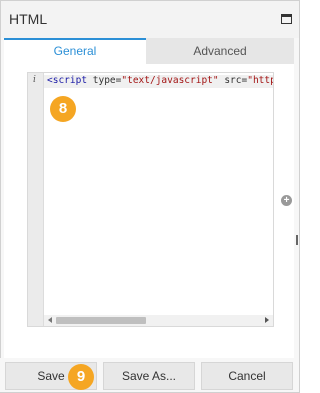 This screenshot has width=320, height=393. What do you see at coordinates (233, 80) in the screenshot?
I see `code-attr-src: src=` at bounding box center [233, 80].